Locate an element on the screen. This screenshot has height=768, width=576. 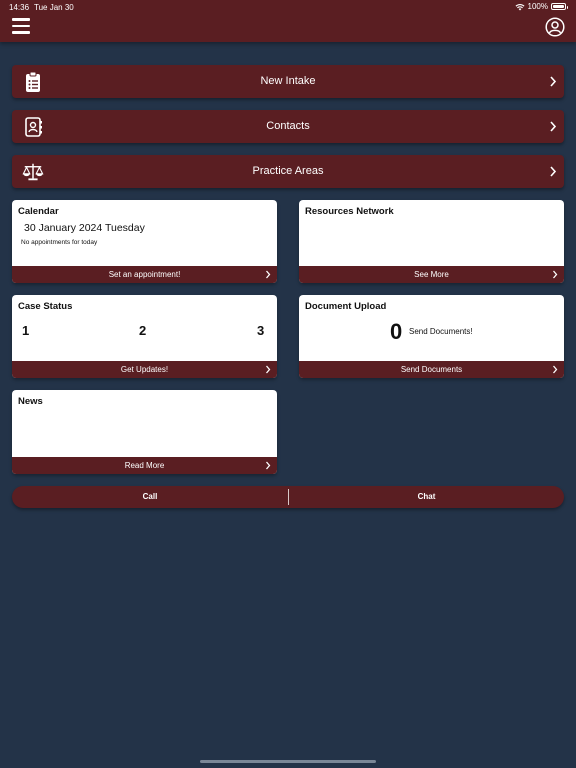
news-card: News Read More is located at coordinates (144, 432).